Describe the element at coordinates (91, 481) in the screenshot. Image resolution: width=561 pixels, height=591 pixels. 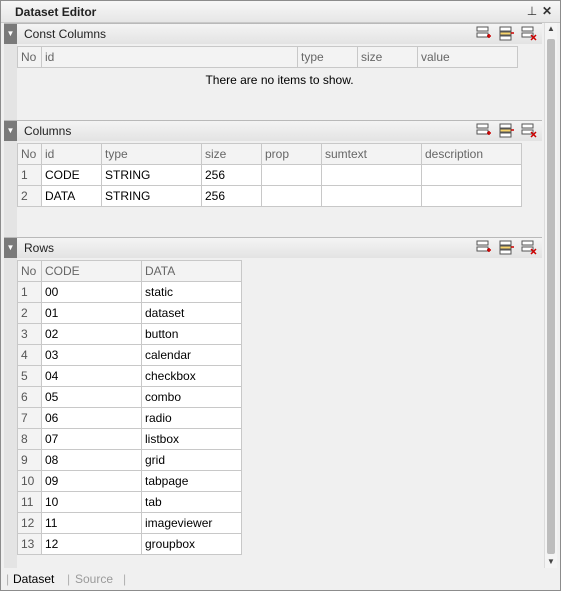
I see `table-cell: 09` at that location.